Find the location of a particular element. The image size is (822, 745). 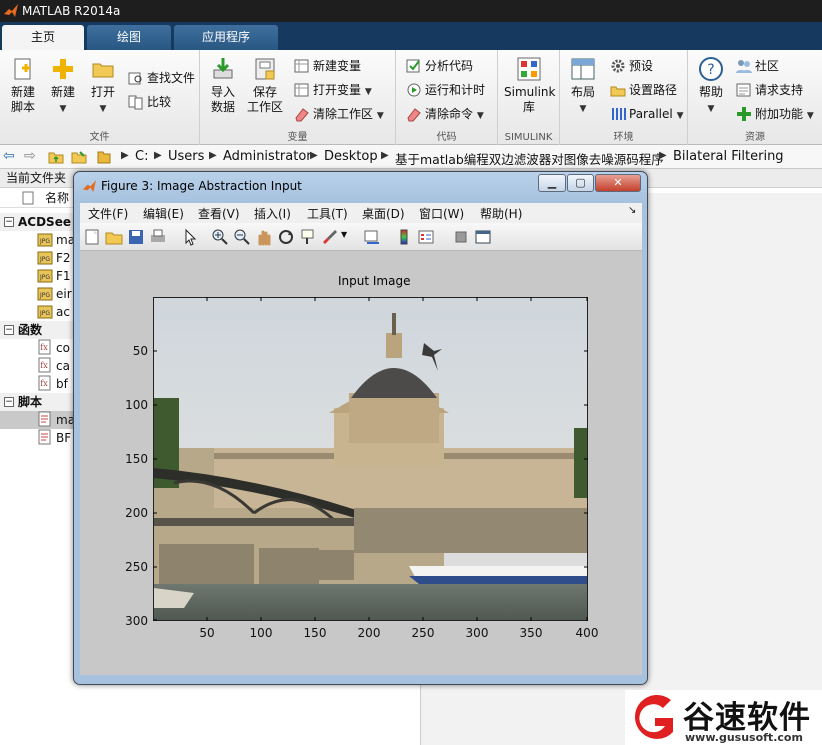

dock-arrow-icon: ↘ is located at coordinates (632, 210).